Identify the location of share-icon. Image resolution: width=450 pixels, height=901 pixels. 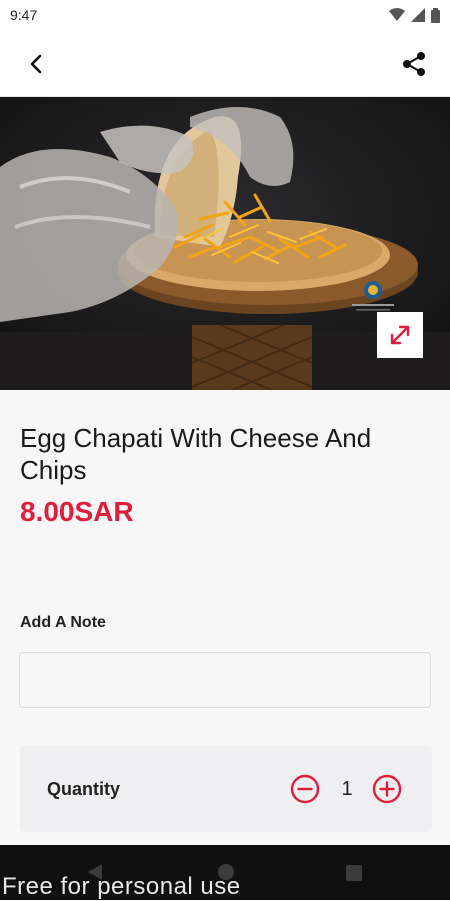
(414, 64).